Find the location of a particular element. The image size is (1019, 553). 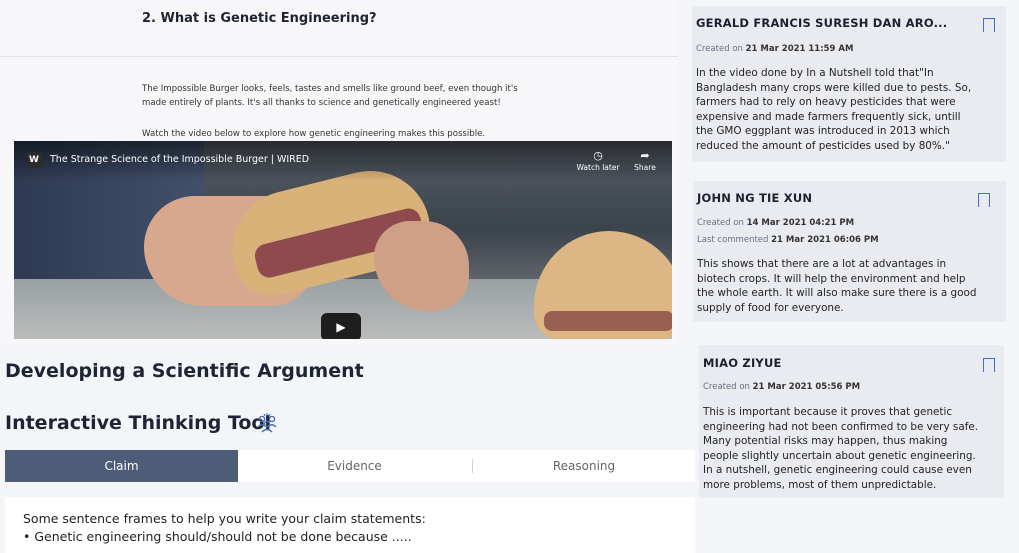

comment-author: JOHN NG TIE XUN is located at coordinates (754, 198).